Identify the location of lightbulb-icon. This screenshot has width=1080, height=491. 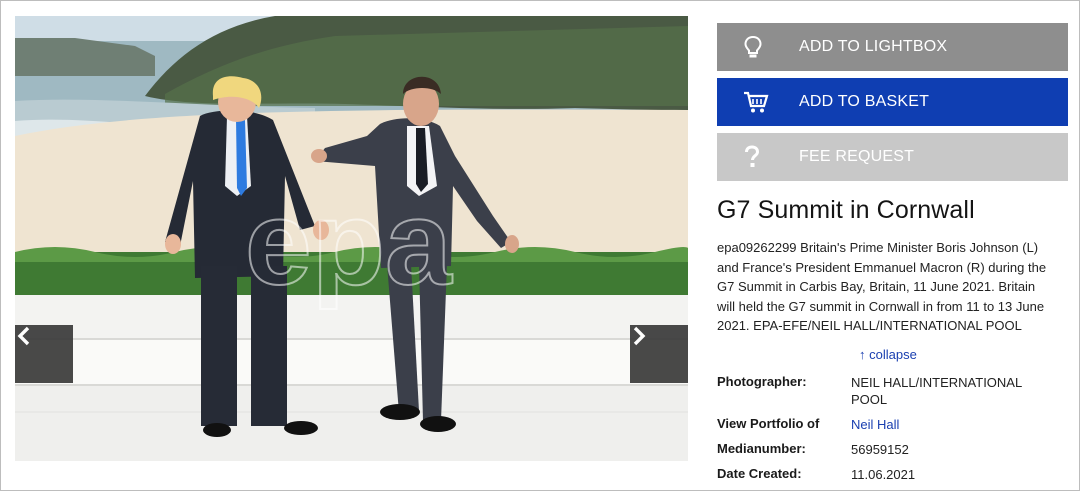
(771, 47).